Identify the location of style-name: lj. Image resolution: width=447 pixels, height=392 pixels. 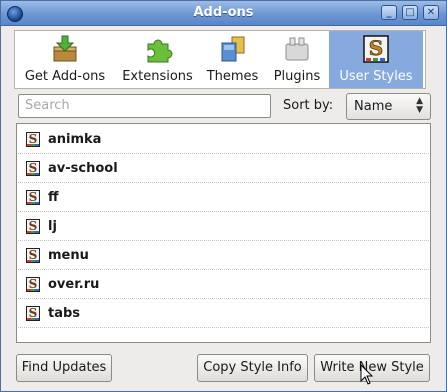
(52, 226).